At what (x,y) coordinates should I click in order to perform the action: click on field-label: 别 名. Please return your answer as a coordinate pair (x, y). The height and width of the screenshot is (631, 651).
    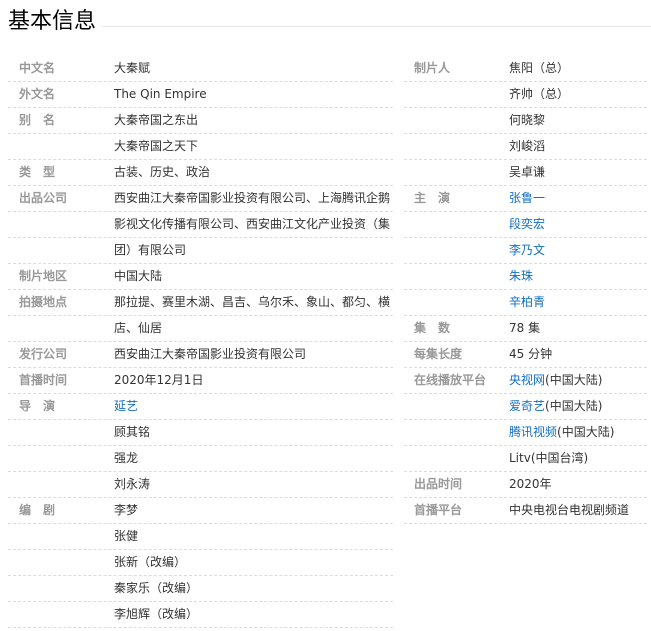
    Looking at the image, I should click on (37, 120).